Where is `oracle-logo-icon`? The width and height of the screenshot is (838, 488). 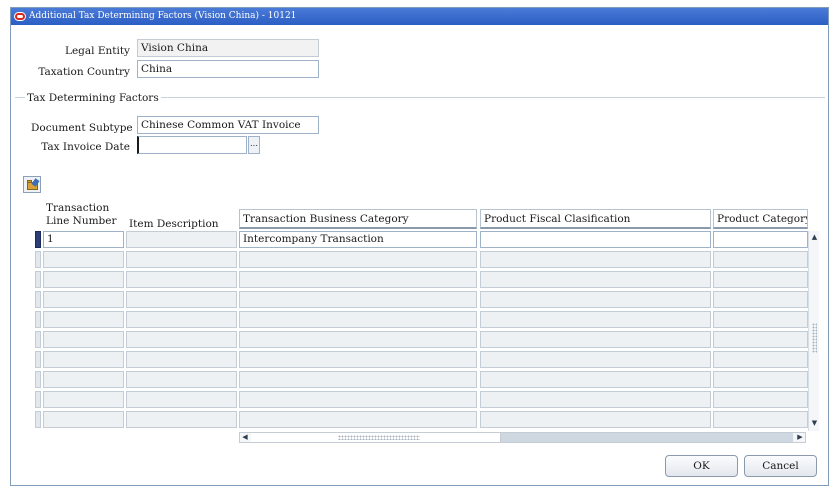 oracle-logo-icon is located at coordinates (20, 16).